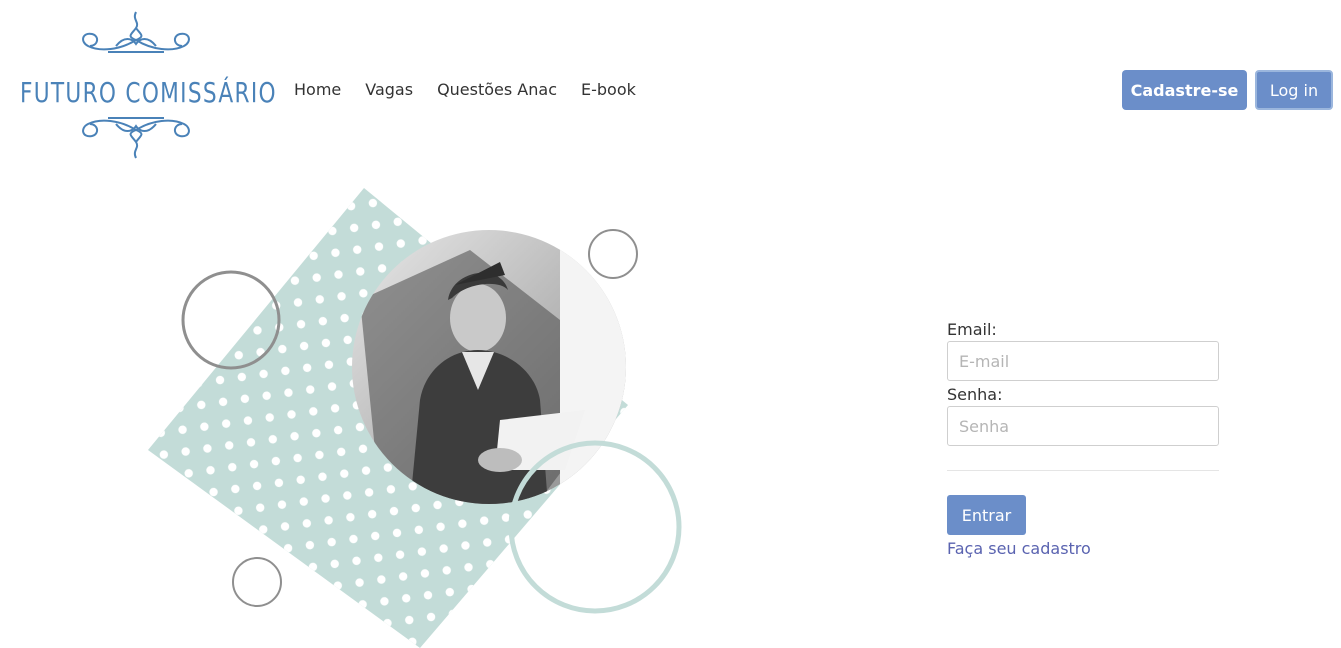 The height and width of the screenshot is (648, 1341). I want to click on login-button: Log in, so click(1294, 90).